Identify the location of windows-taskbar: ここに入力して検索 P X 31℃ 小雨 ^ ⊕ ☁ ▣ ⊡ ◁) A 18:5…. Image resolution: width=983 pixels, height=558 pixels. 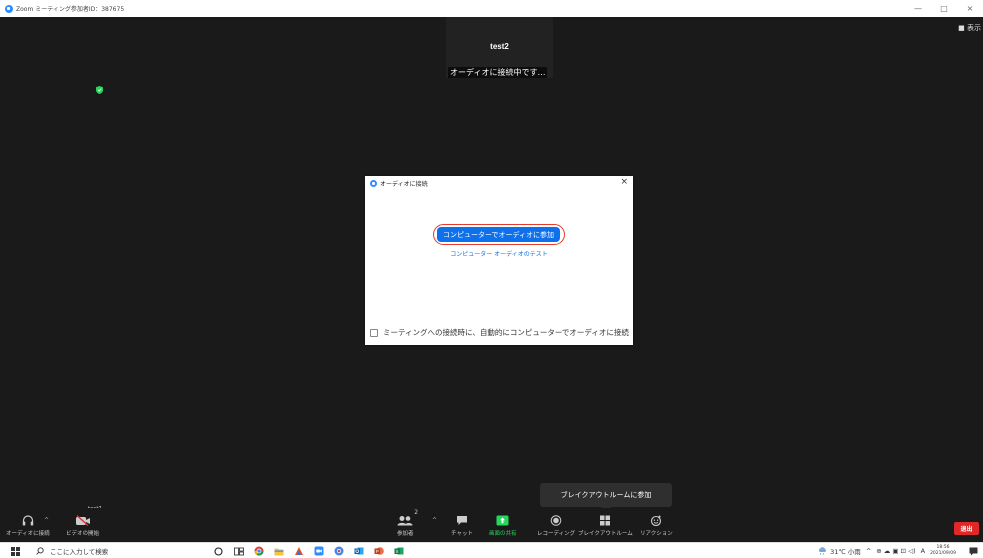
(491, 550).